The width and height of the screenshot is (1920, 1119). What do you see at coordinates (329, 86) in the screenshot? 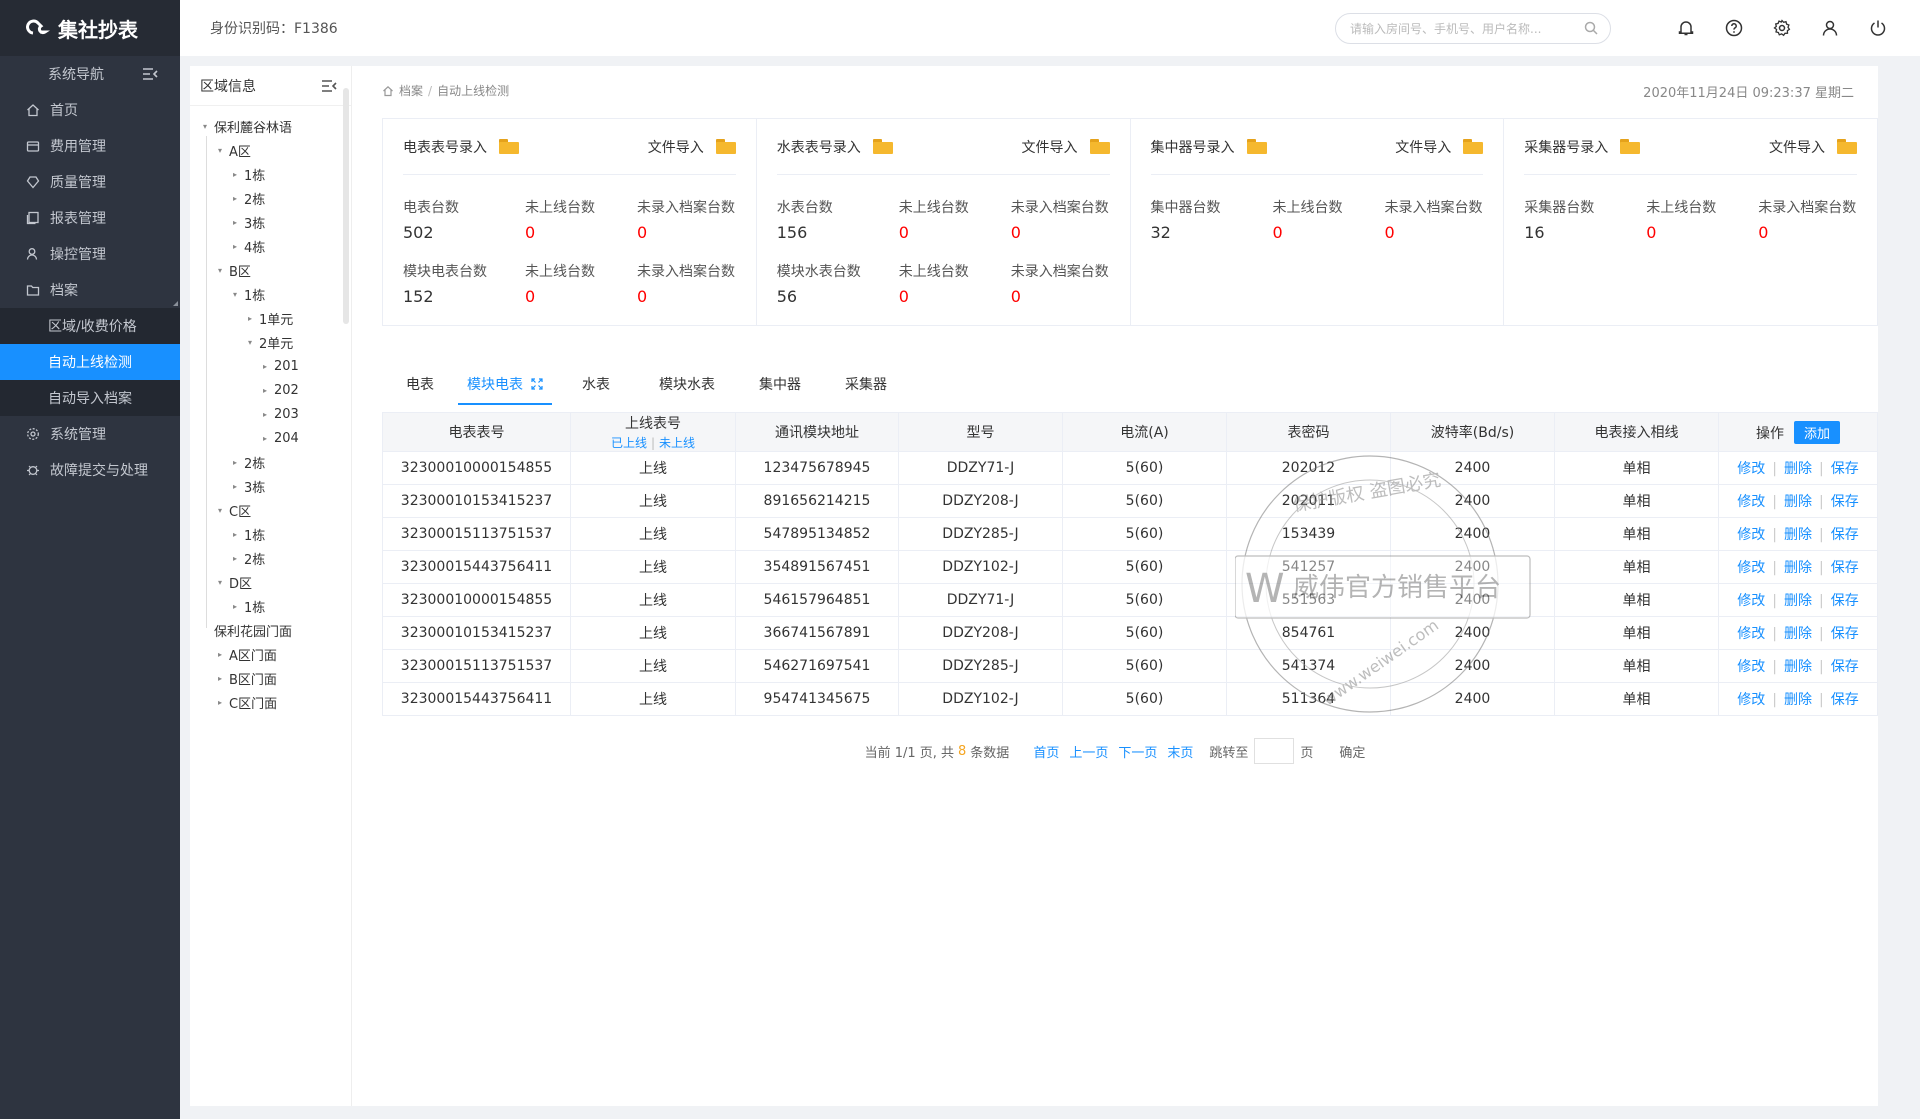
I see `collapse-panel-icon` at bounding box center [329, 86].